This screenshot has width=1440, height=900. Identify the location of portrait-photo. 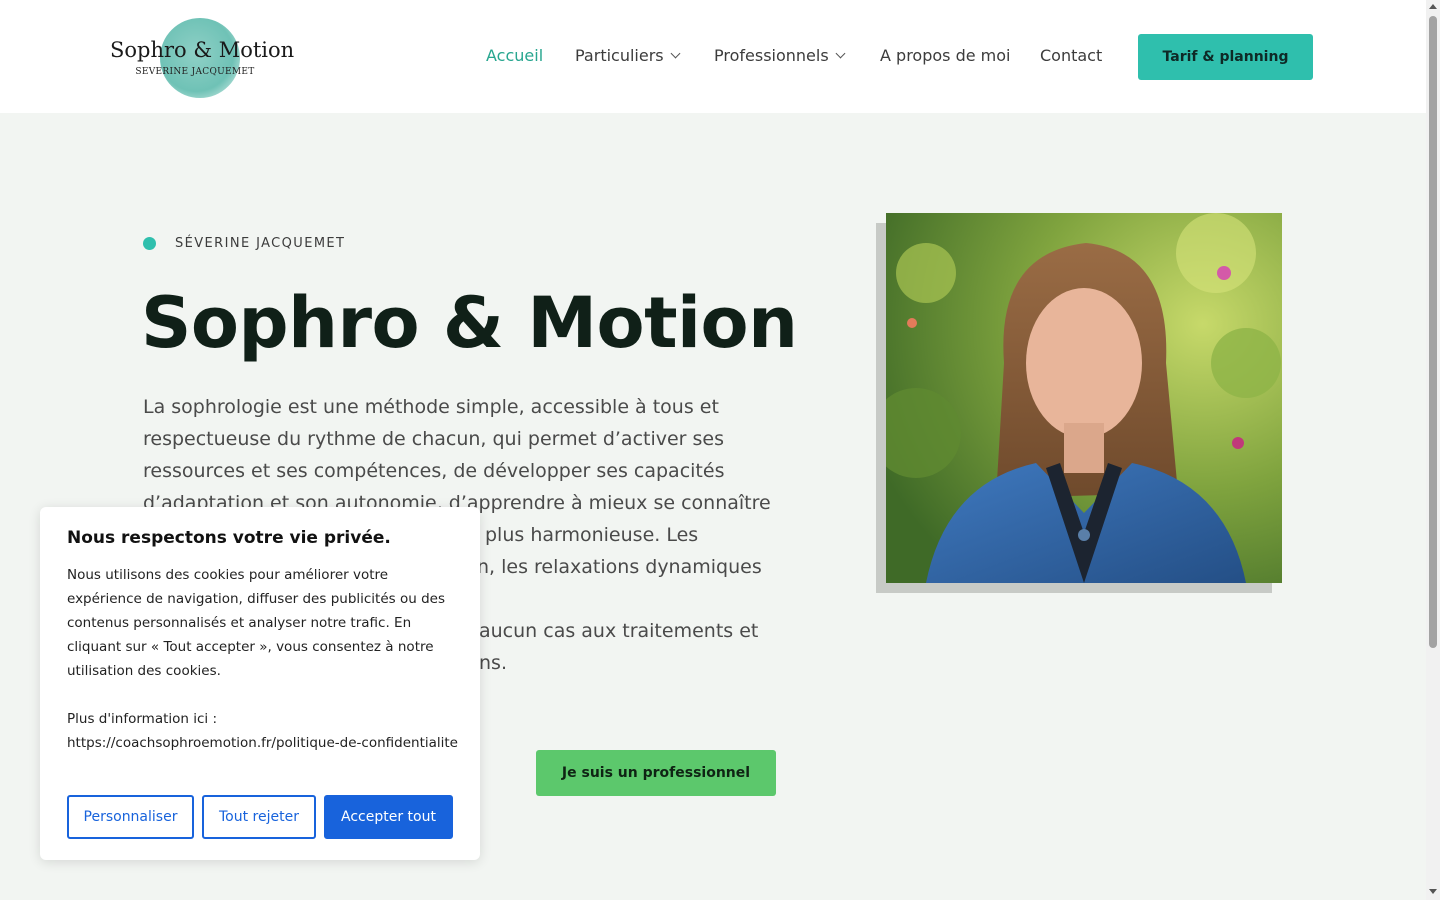
(1084, 398).